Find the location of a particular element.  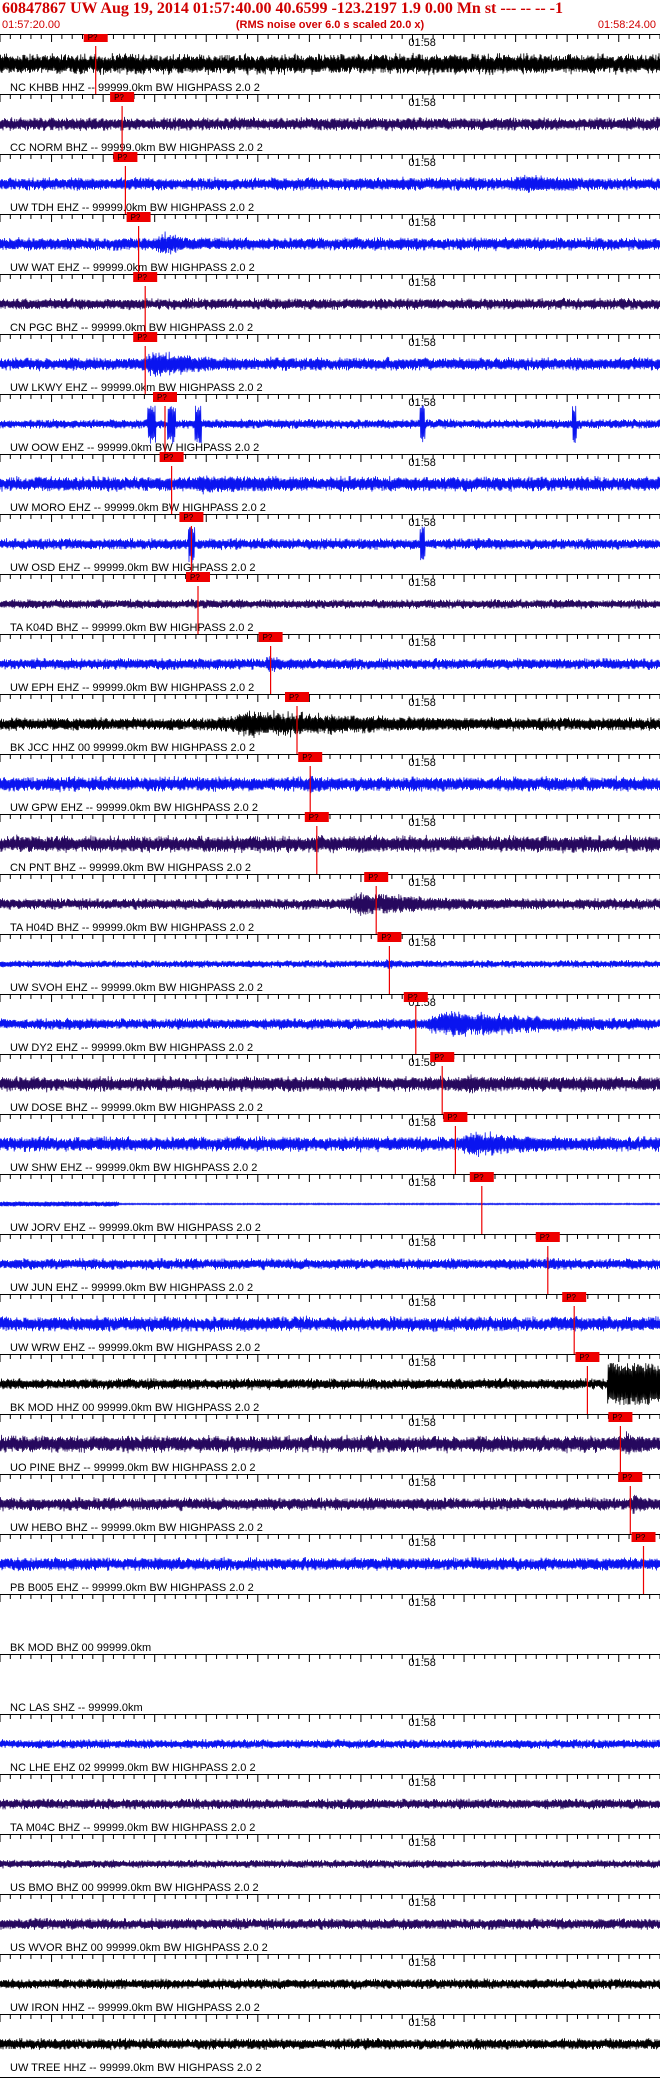

trace-row: 01:58 NC LAS SHZ -- 99999.0km is located at coordinates (330, 1684).